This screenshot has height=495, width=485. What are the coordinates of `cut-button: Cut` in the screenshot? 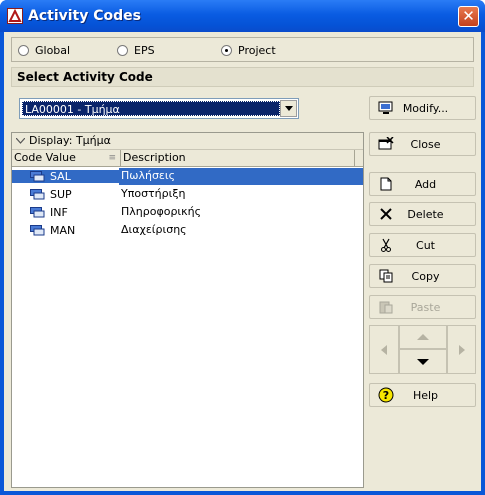 It's located at (422, 245).